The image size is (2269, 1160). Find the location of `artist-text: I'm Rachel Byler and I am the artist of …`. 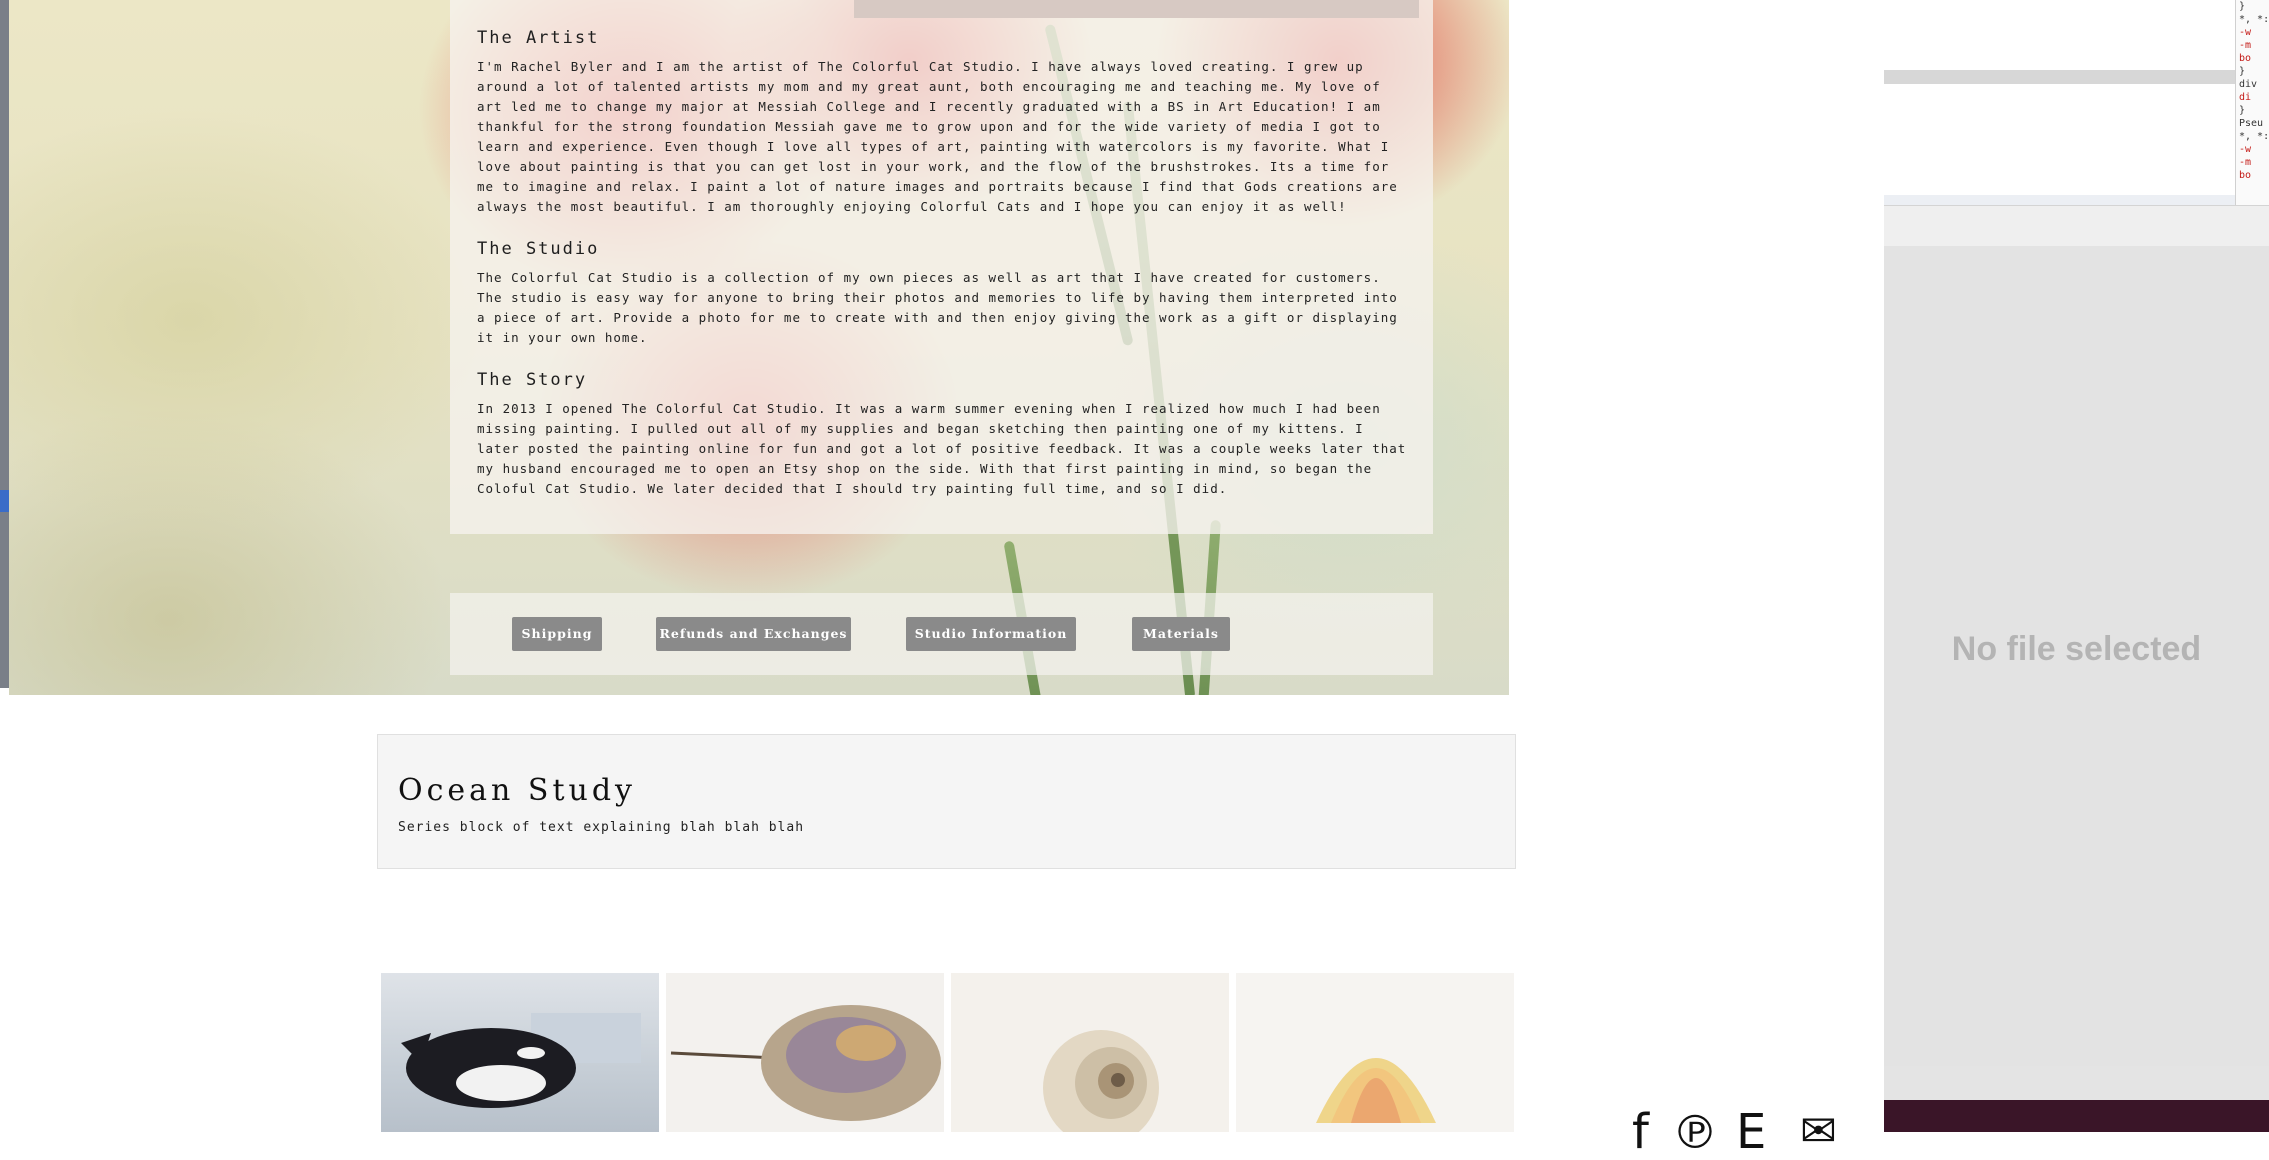

artist-text: I'm Rachel Byler and I am the artist of … is located at coordinates (937, 136).